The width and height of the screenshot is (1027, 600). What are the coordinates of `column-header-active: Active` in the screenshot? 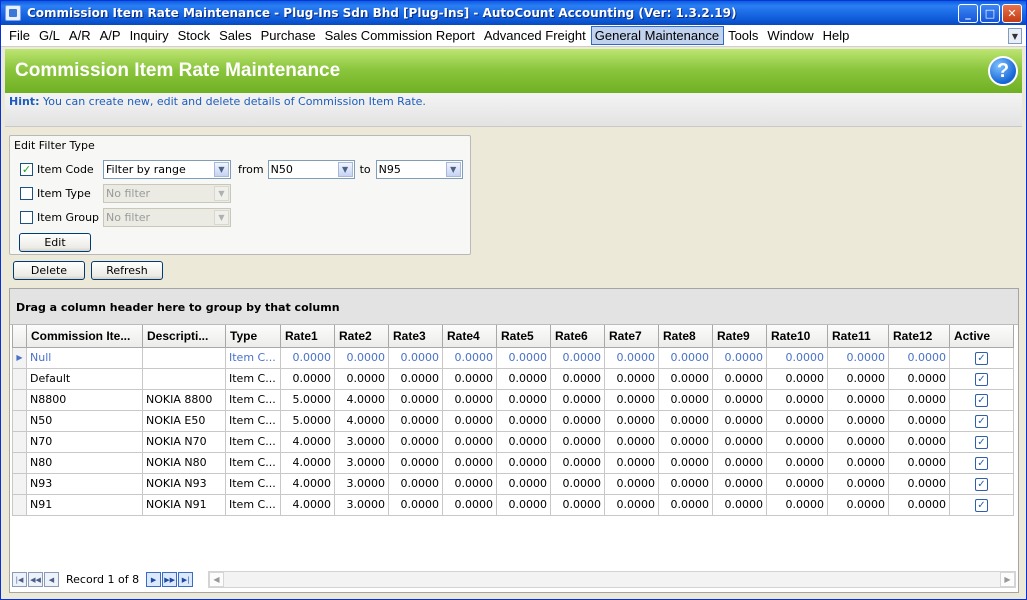 It's located at (981, 336).